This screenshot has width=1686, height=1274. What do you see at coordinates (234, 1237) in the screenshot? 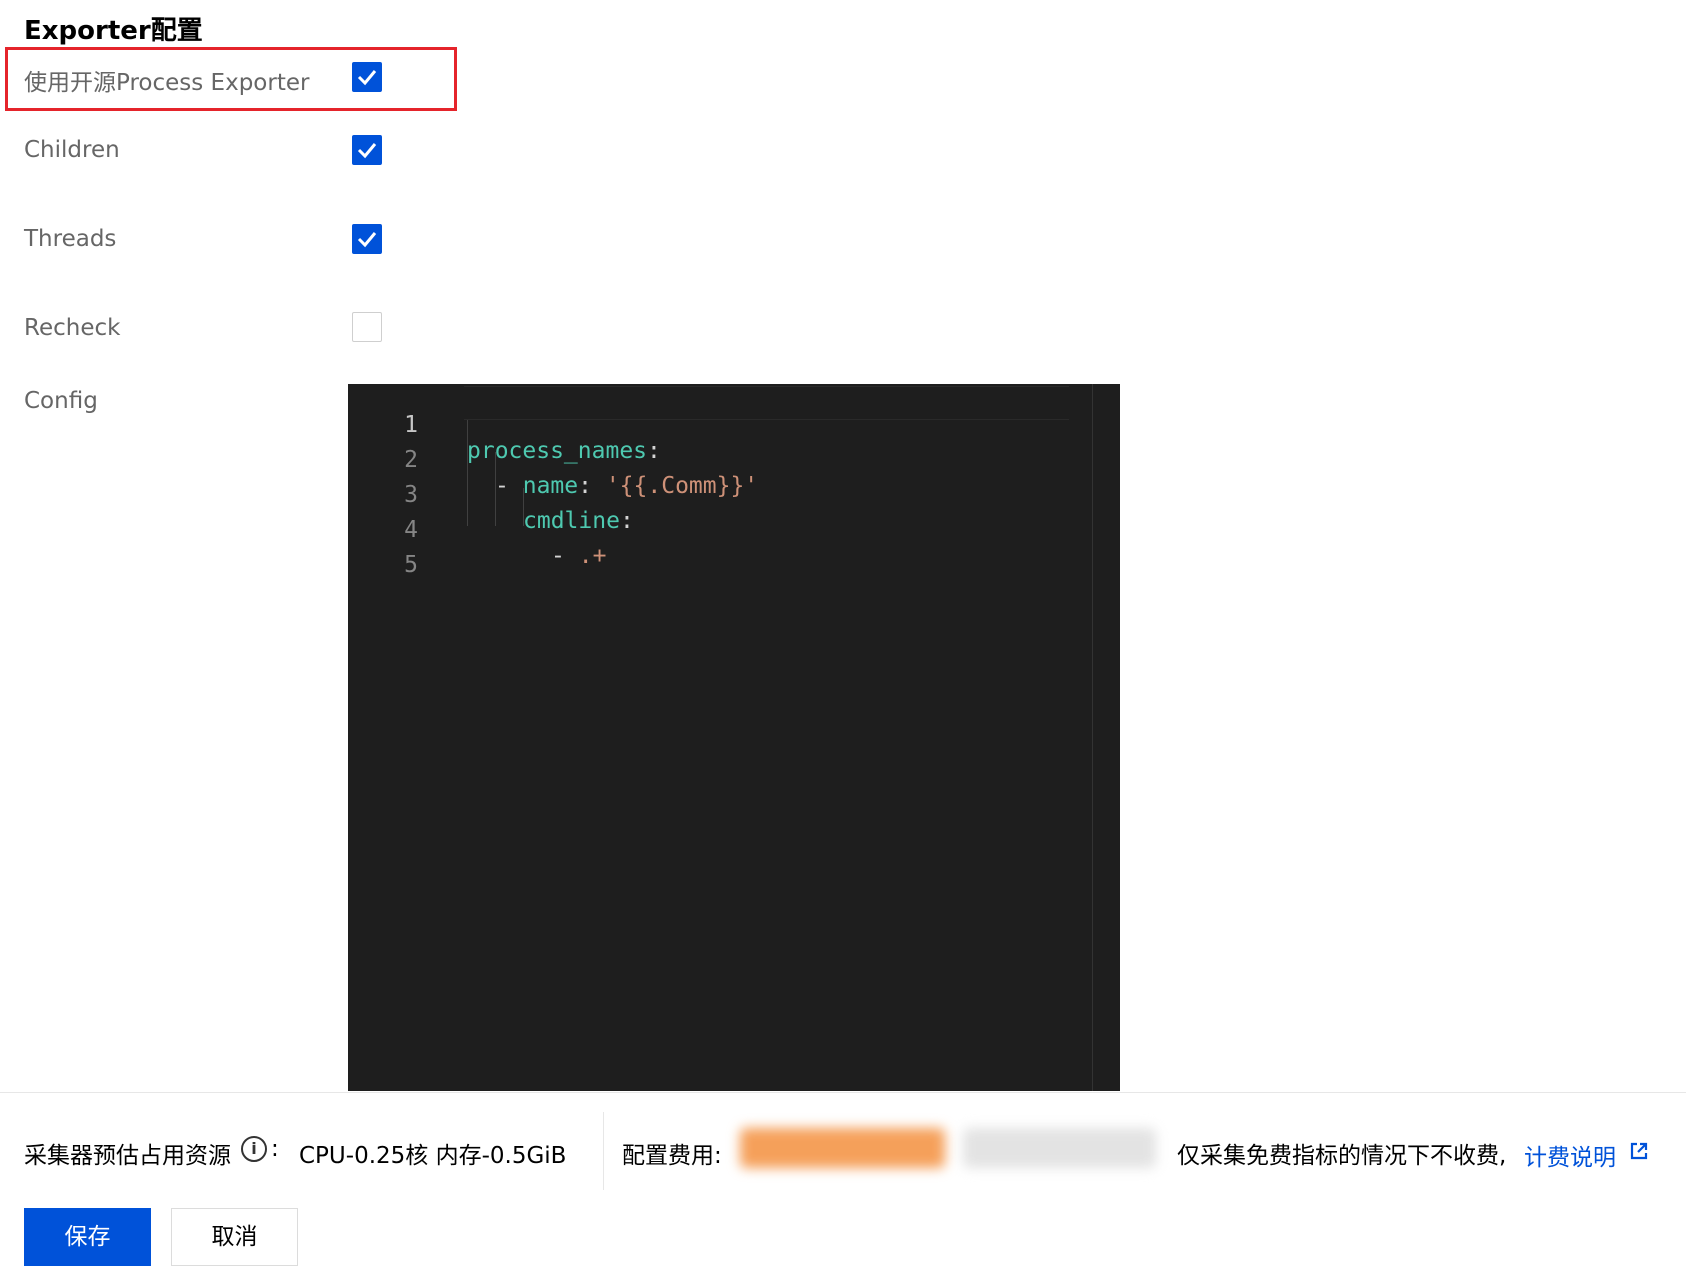
I see `cancel-button: 取消` at bounding box center [234, 1237].